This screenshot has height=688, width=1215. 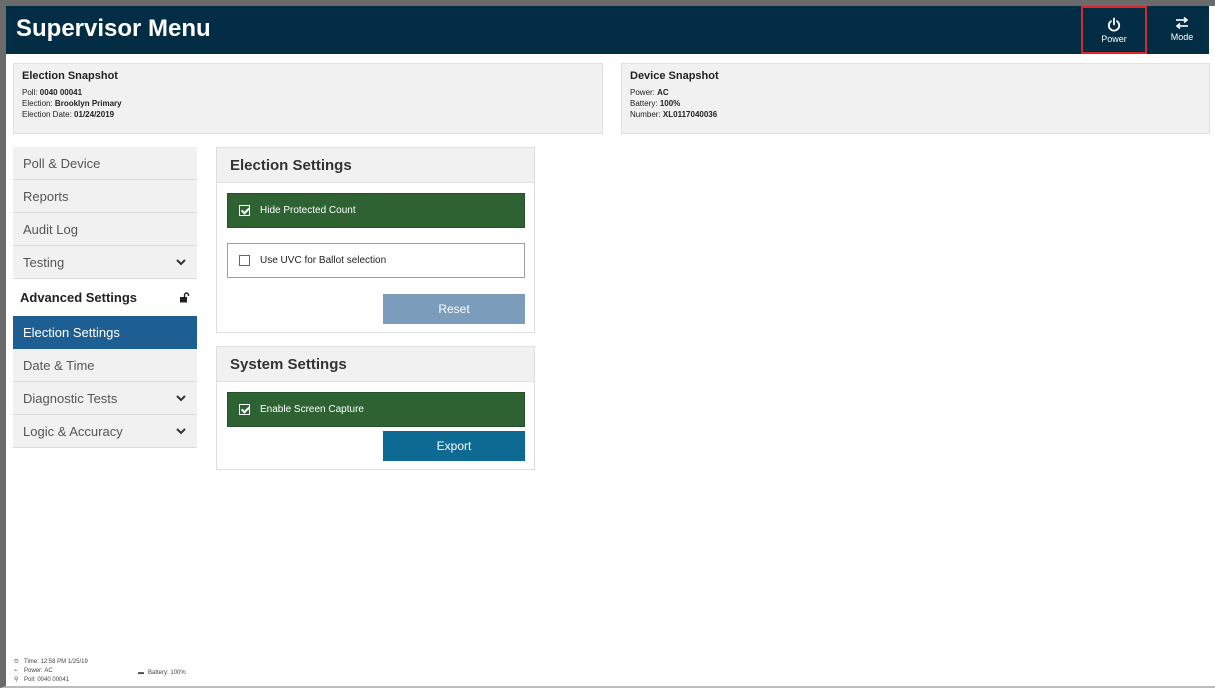 What do you see at coordinates (68, 114) in the screenshot?
I see `election-snapshot-date: Election Date: 01/24/2019` at bounding box center [68, 114].